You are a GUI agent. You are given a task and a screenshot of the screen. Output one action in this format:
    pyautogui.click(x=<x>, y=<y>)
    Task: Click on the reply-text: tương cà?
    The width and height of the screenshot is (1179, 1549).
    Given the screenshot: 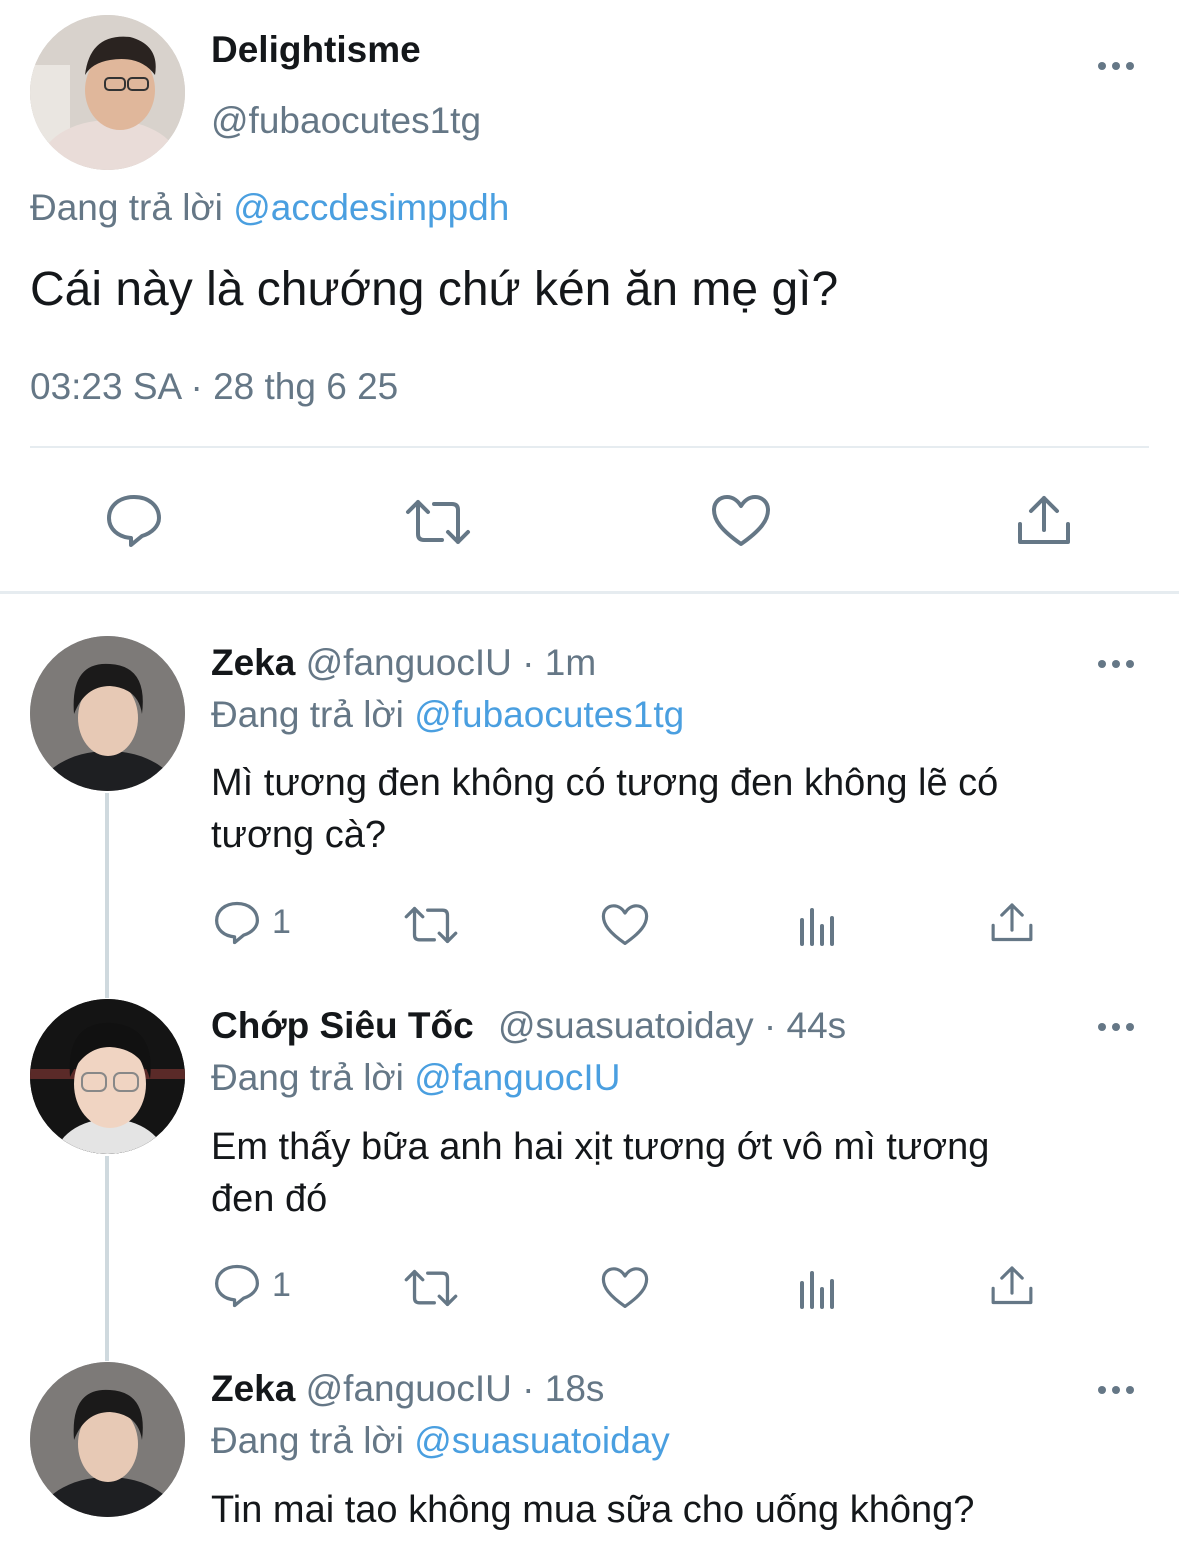 What is the action you would take?
    pyautogui.click(x=299, y=835)
    